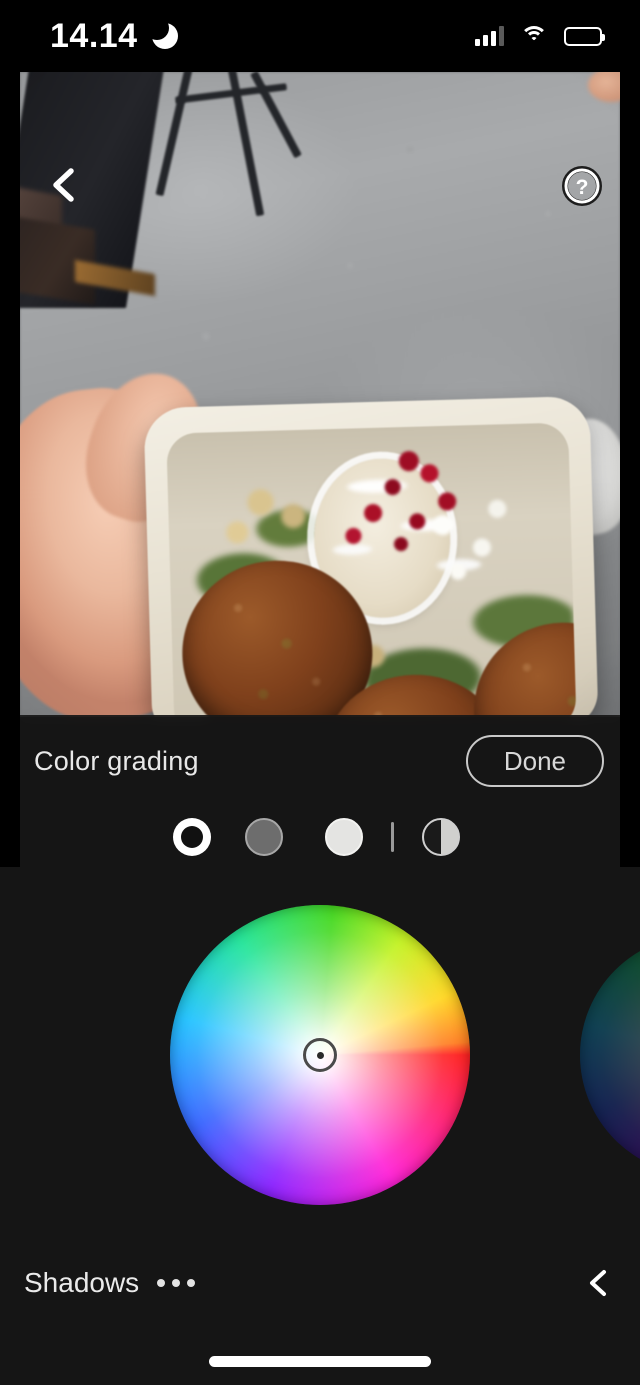 The width and height of the screenshot is (640, 1385). I want to click on bottom-bar-row: Shadows, so click(320, 1283).